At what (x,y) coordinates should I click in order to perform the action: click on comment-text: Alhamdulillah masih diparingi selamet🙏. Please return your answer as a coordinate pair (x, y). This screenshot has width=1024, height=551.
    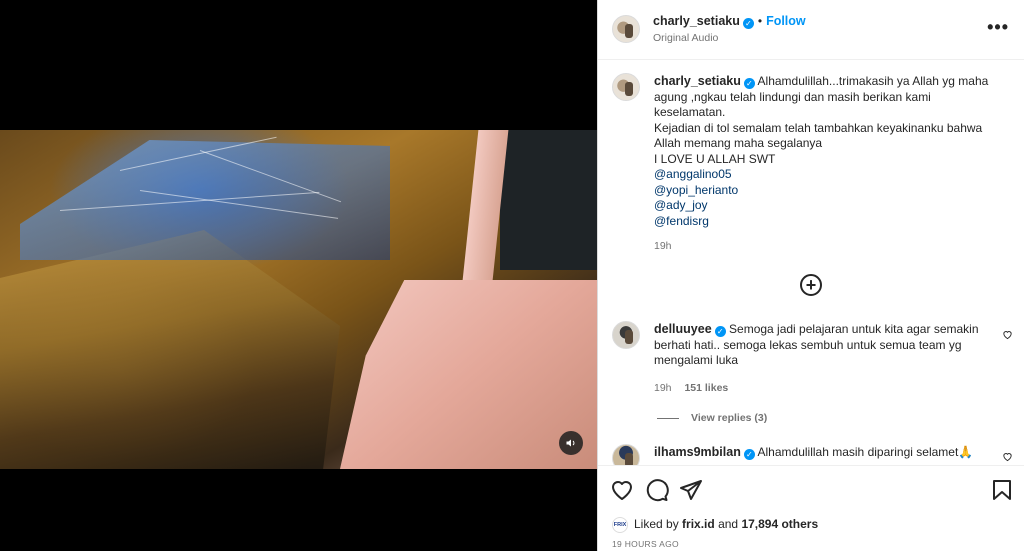
    Looking at the image, I should click on (865, 452).